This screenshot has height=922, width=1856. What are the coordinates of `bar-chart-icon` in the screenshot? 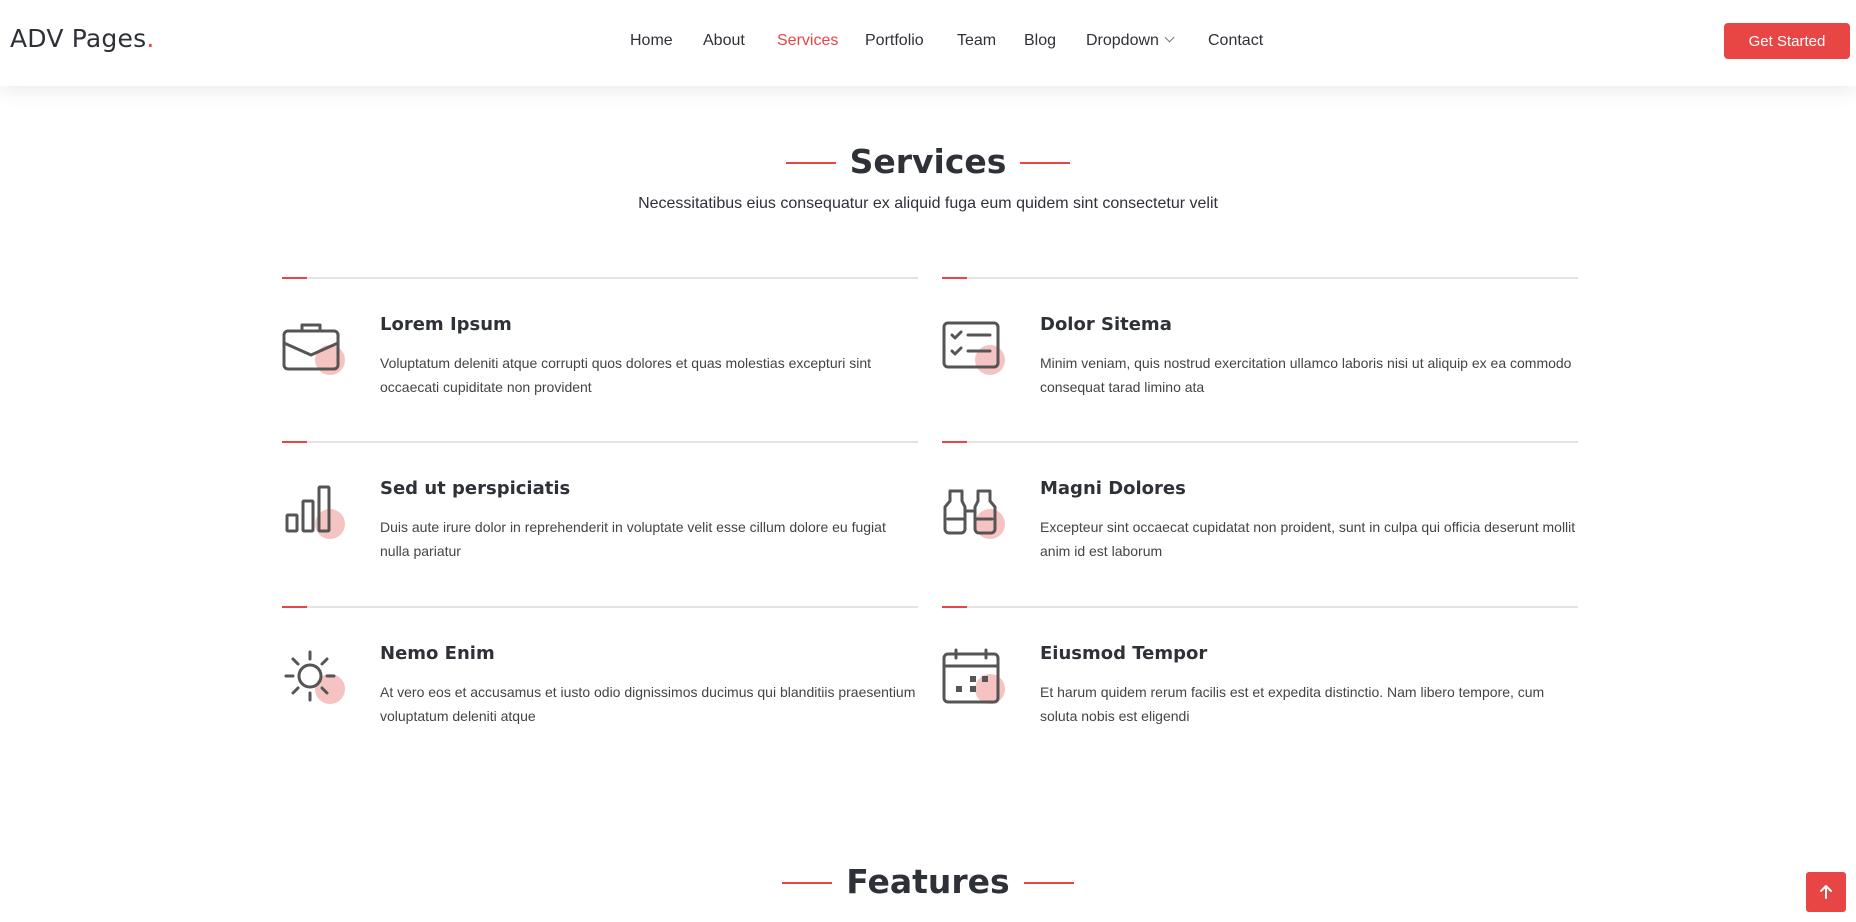 It's located at (314, 515).